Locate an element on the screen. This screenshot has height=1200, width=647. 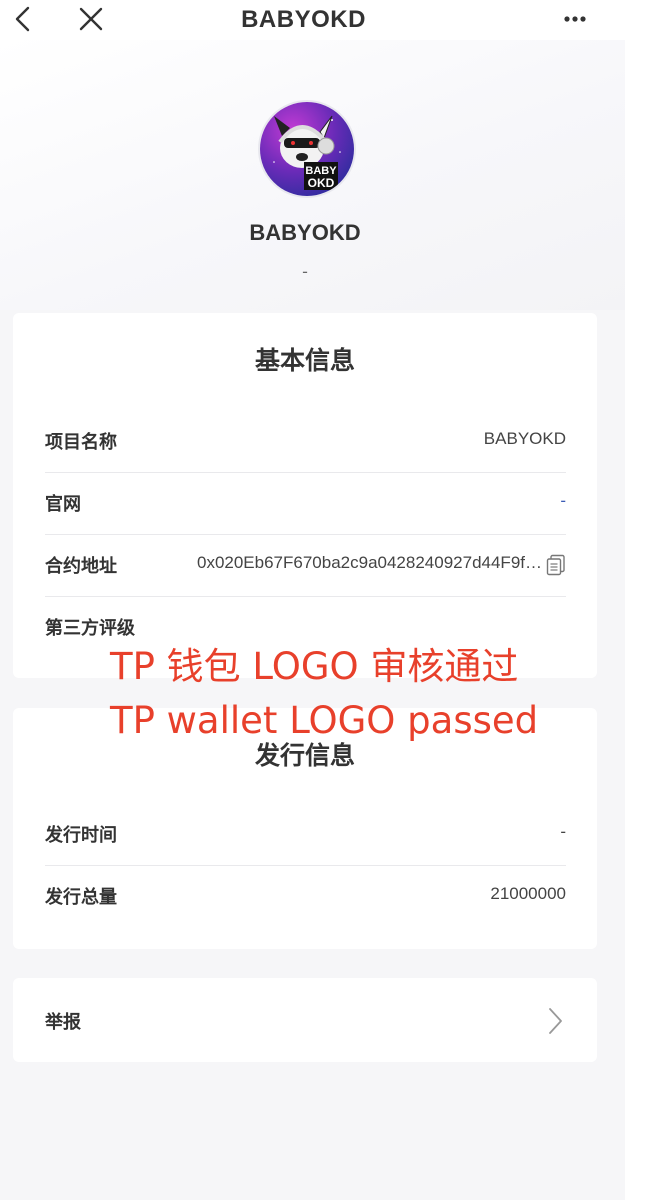
row-label: 官网 is located at coordinates (63, 504).